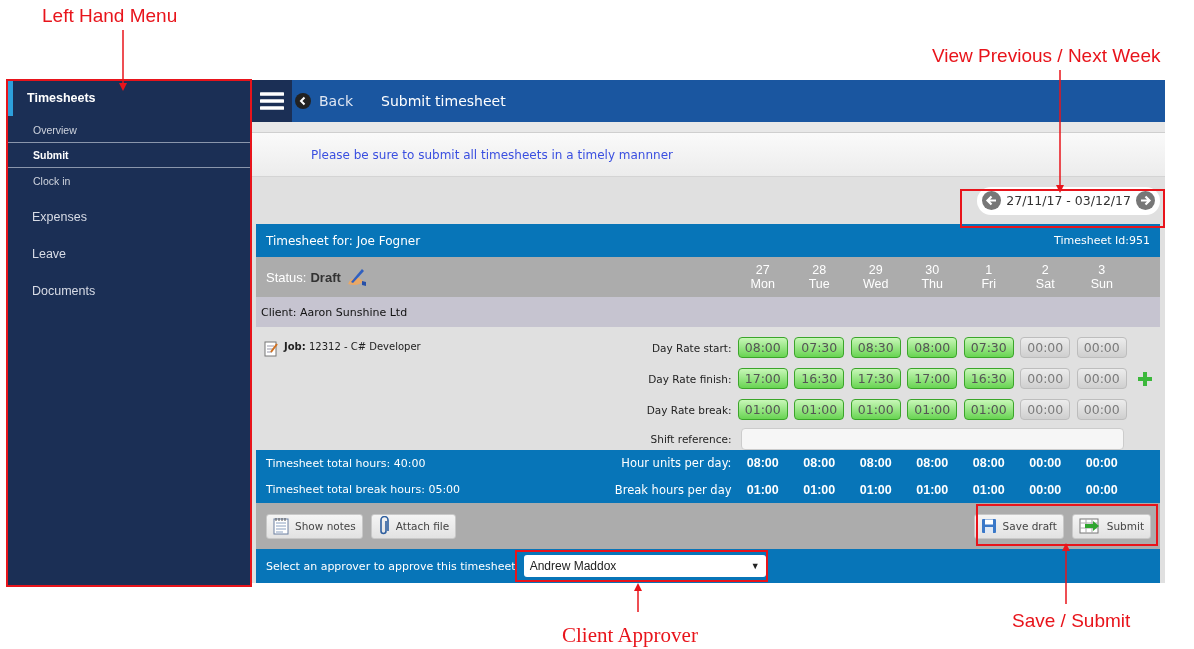 The image size is (1194, 649). What do you see at coordinates (129, 180) in the screenshot?
I see `nav-subitem: Clock in` at bounding box center [129, 180].